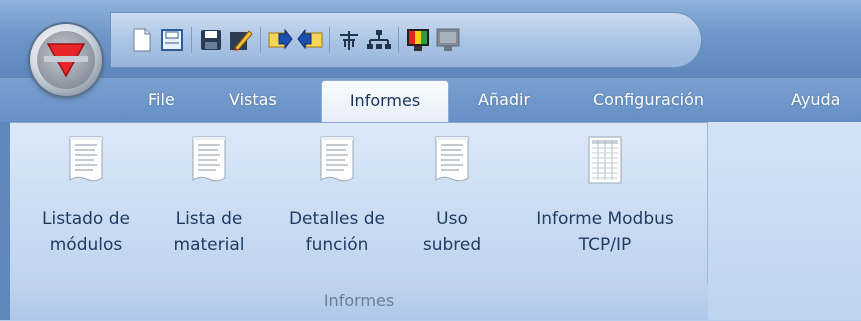 The image size is (861, 321). I want to click on button-label-line1: Listado de, so click(86, 219).